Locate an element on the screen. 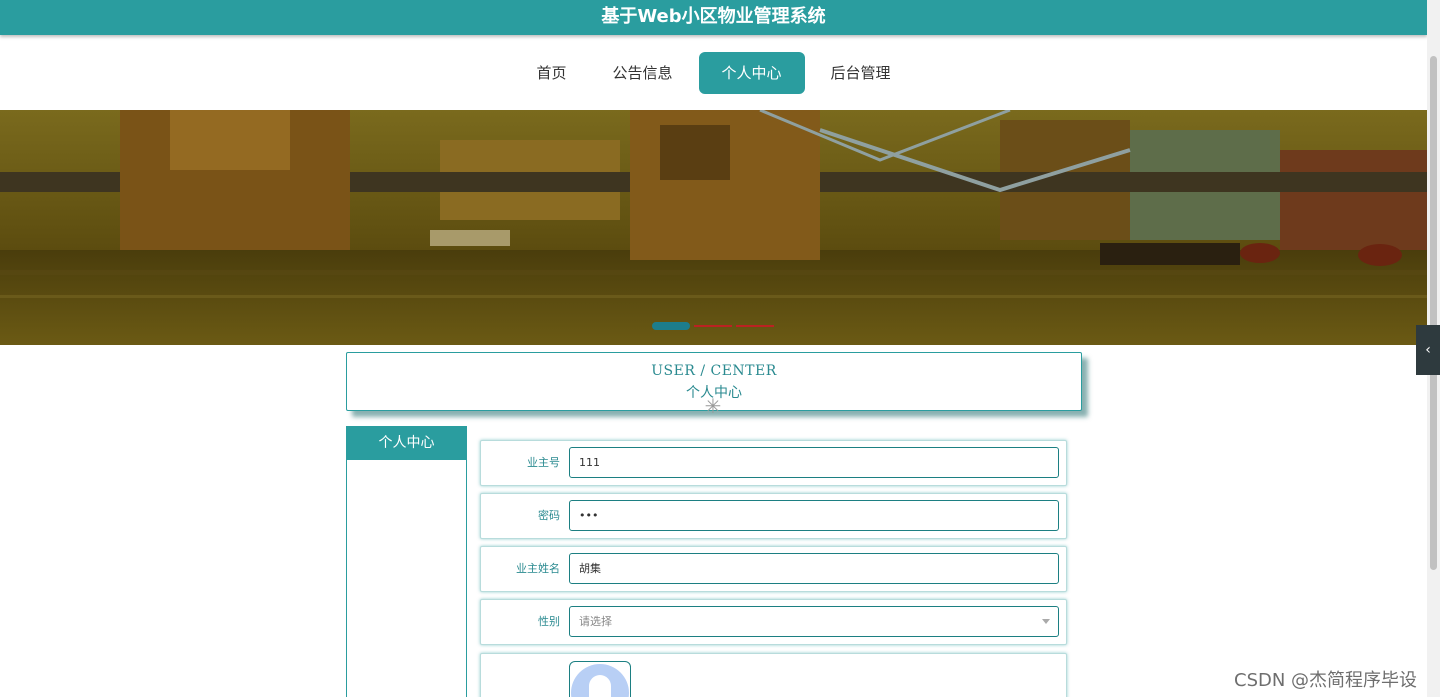 The height and width of the screenshot is (697, 1440). password-input: ••• is located at coordinates (814, 515).